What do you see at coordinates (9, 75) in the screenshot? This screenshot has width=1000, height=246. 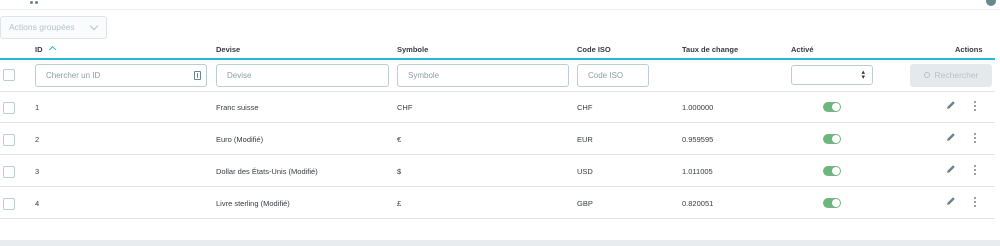 I see `select-all-checkbox` at bounding box center [9, 75].